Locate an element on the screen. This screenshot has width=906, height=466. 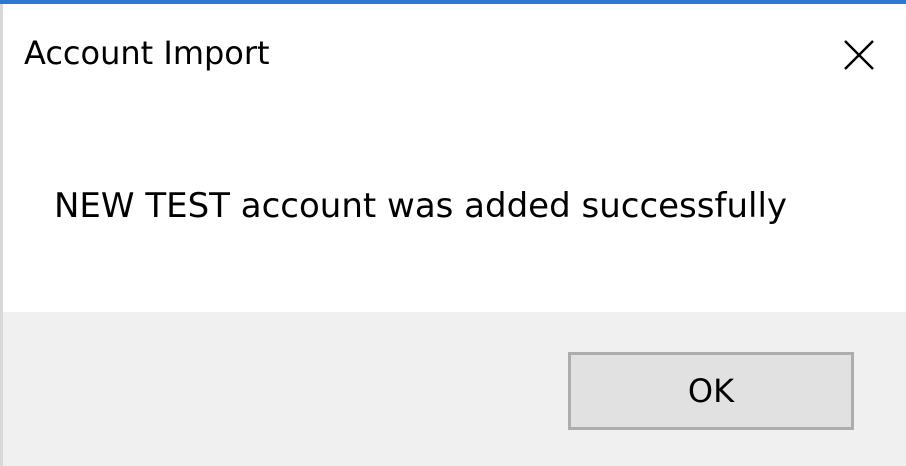
close-icon is located at coordinates (859, 55).